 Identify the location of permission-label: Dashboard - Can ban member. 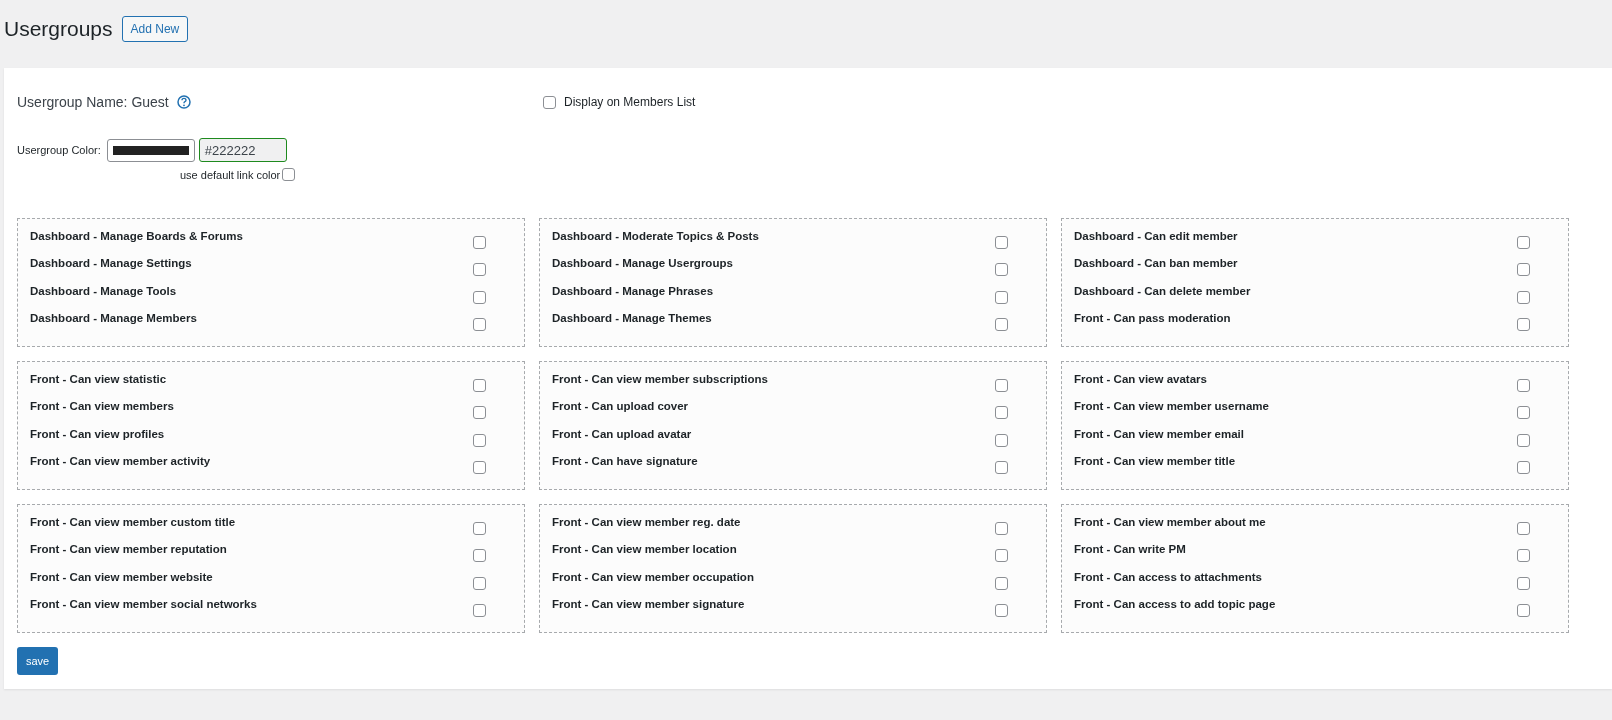
(1156, 264).